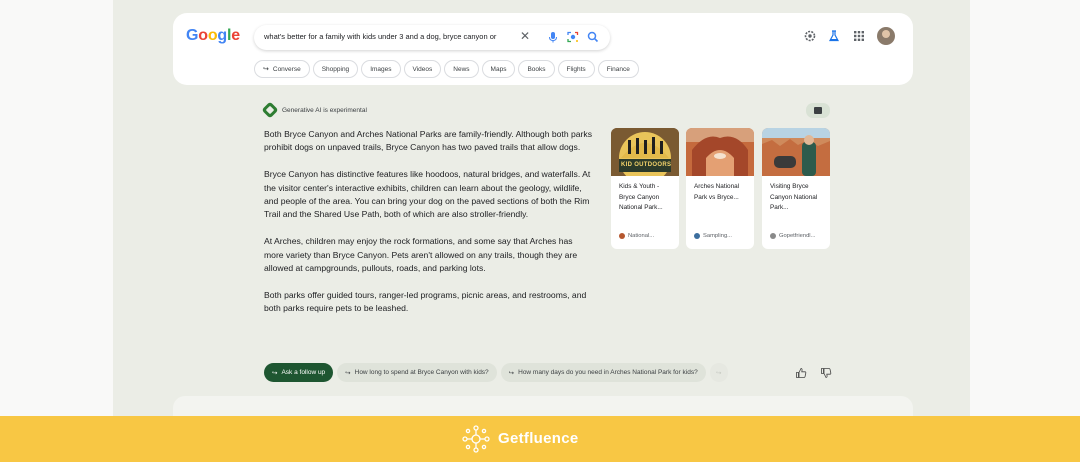 The width and height of the screenshot is (1080, 462). What do you see at coordinates (538, 438) in the screenshot?
I see `getfluence-brand: Getfluence` at bounding box center [538, 438].